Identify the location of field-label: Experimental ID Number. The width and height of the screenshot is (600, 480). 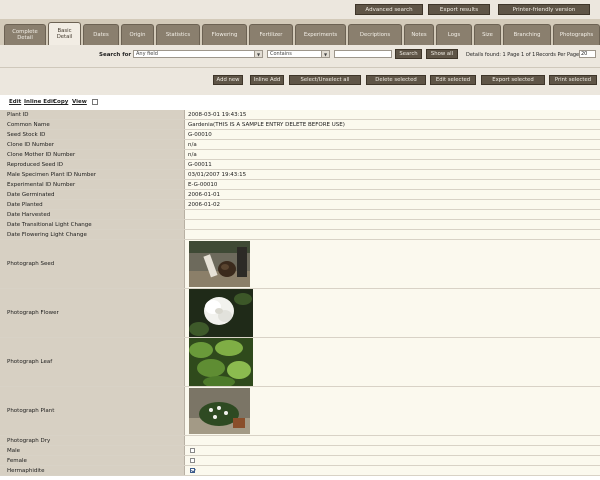
(92, 184).